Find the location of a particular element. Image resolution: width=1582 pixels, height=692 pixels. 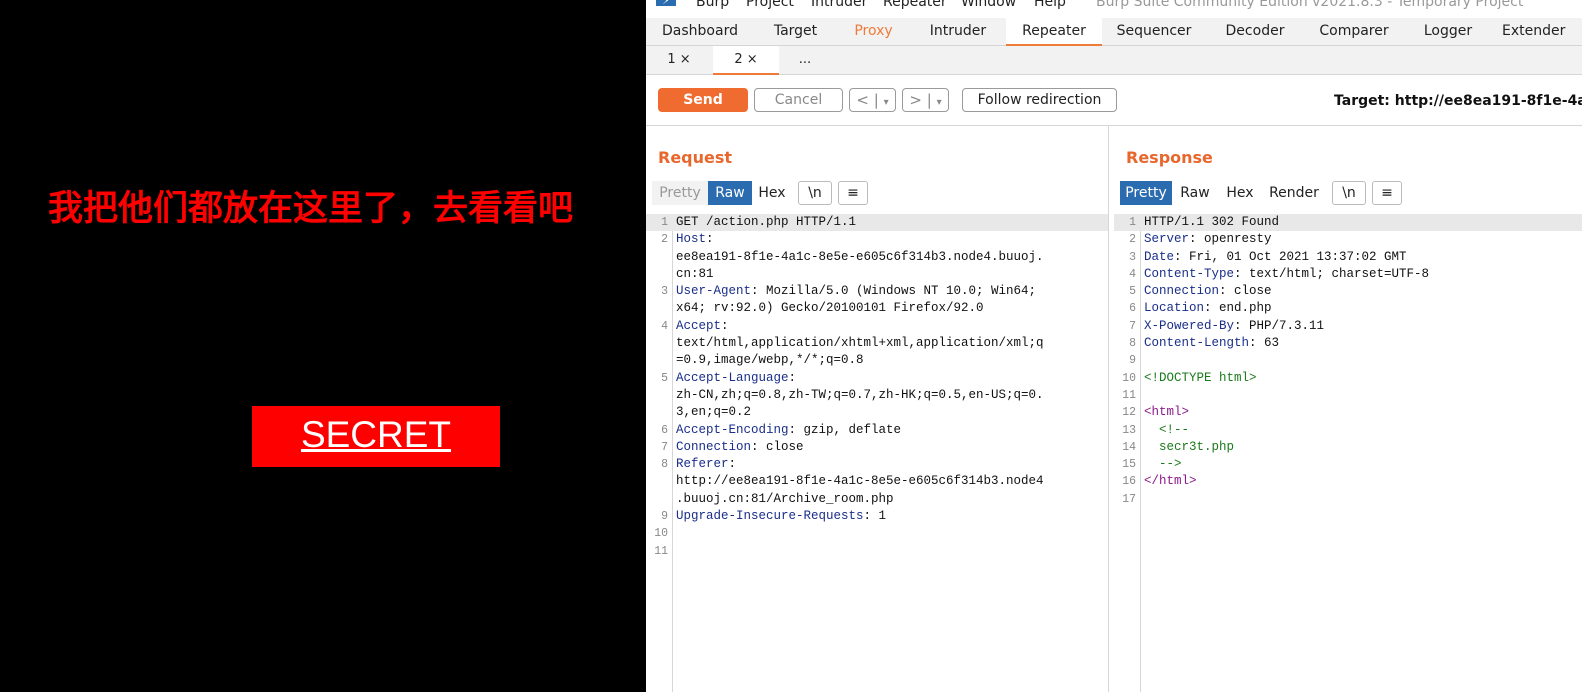

response-header-name: X-Powered-By is located at coordinates (1189, 325).